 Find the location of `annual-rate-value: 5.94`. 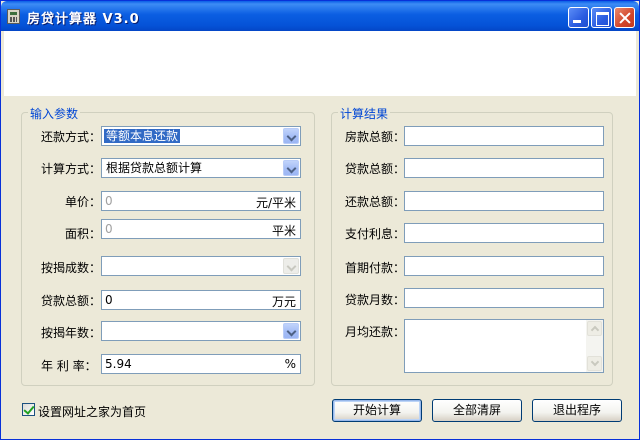

annual-rate-value: 5.94 is located at coordinates (118, 364).